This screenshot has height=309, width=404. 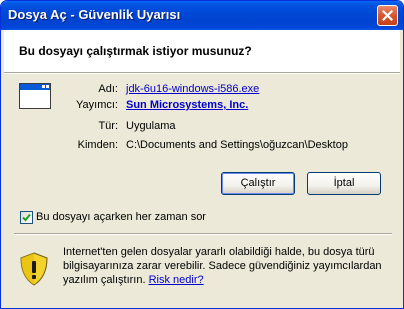 I want to click on cancel-button: İptal, so click(x=344, y=183).